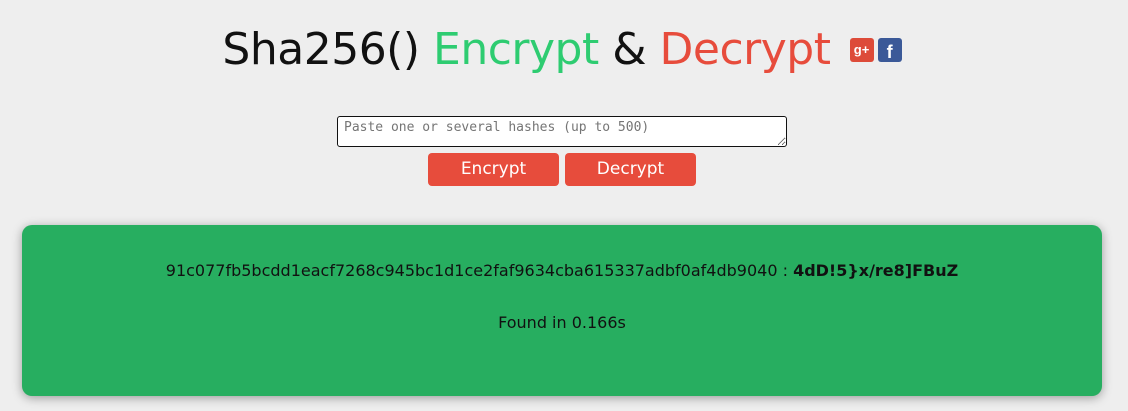  Describe the element at coordinates (629, 49) in the screenshot. I see `title-ampersand: &` at that location.